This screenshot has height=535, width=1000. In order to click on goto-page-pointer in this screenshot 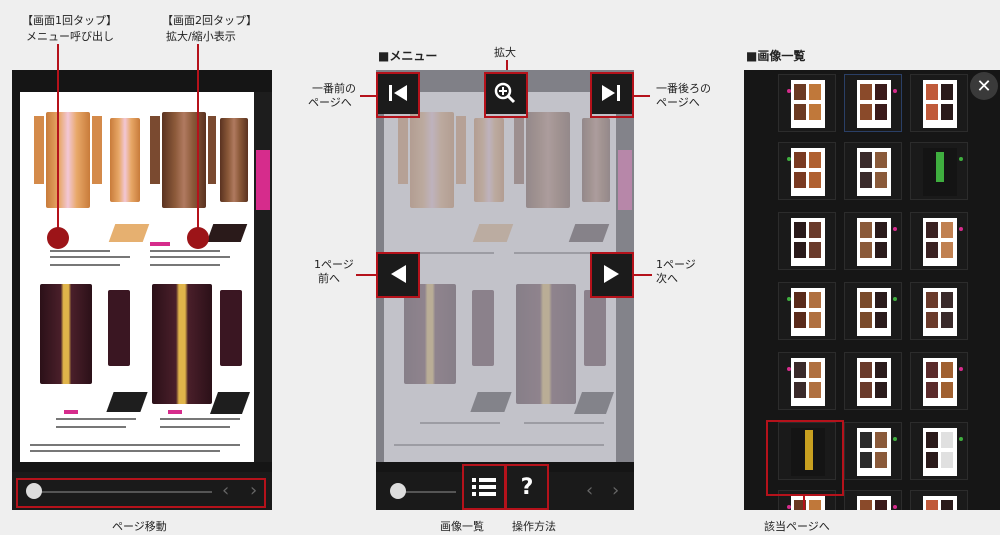, I will do `click(804, 503)`.